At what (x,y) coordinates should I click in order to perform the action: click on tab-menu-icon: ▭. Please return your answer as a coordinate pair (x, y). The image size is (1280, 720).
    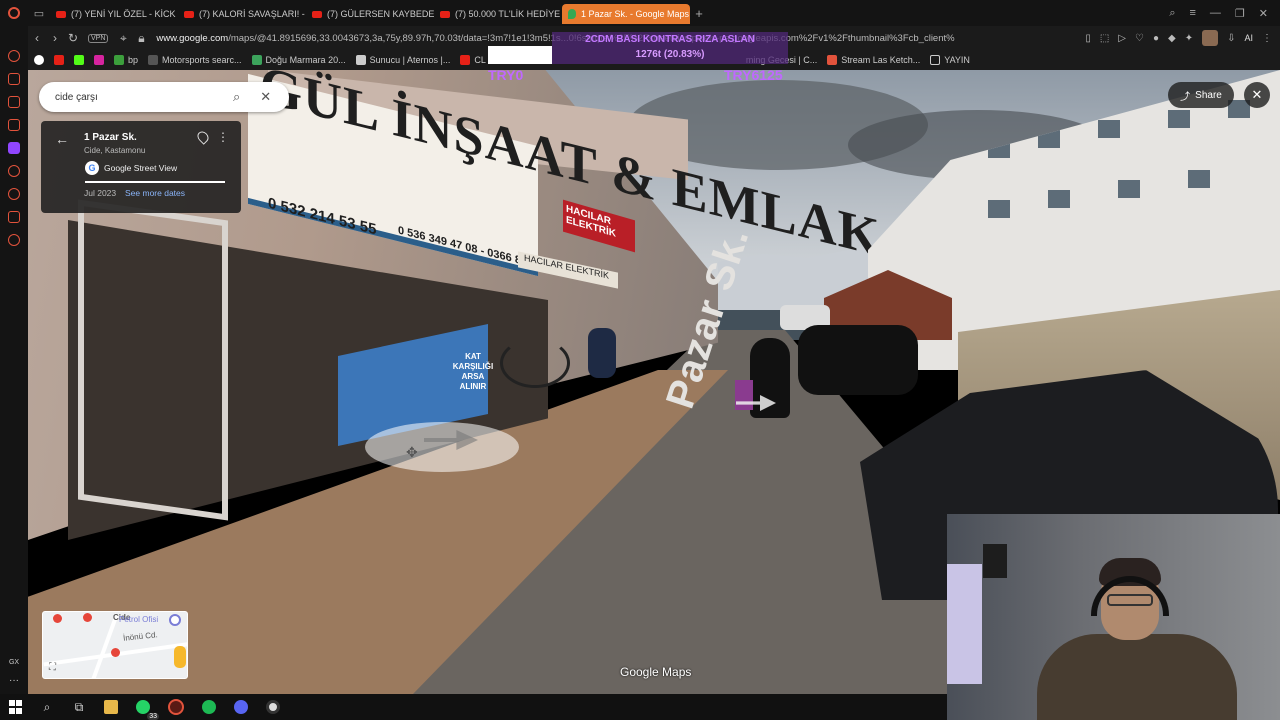
    Looking at the image, I should click on (39, 13).